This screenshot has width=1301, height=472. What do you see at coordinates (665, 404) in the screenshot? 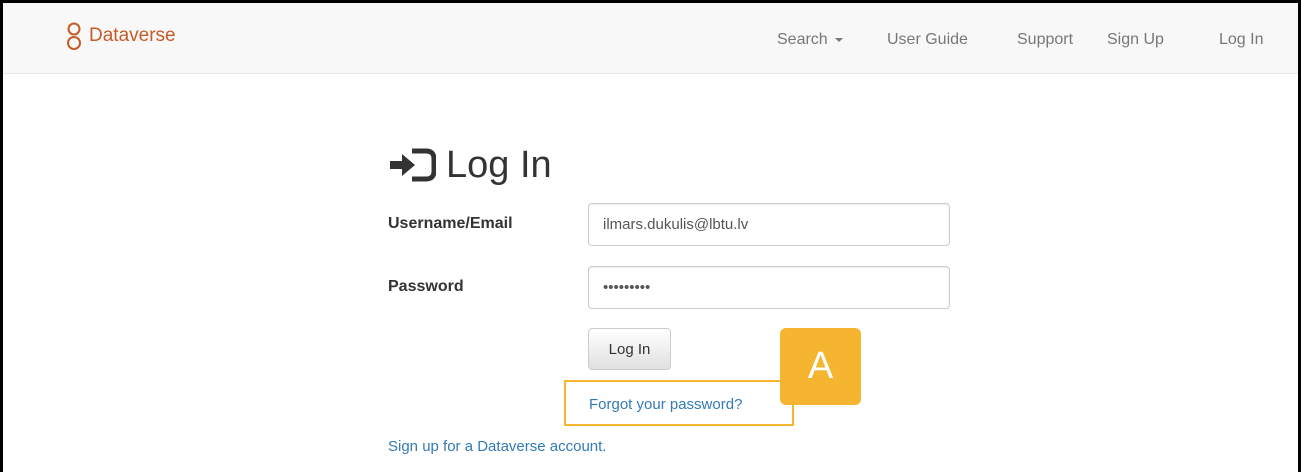
I see `forgot-password-link: Forgot your password?` at bounding box center [665, 404].